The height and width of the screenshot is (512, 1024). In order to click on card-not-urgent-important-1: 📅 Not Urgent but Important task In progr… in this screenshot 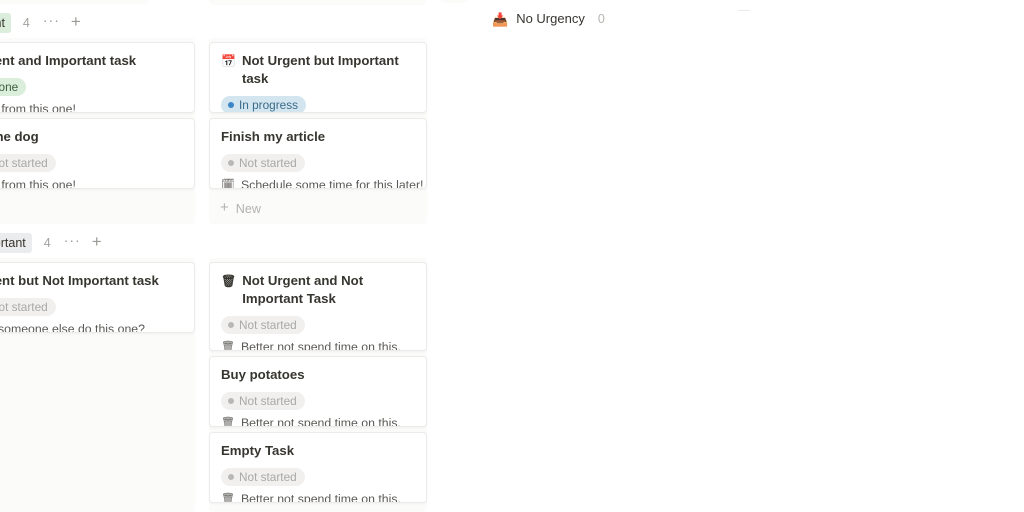, I will do `click(318, 77)`.